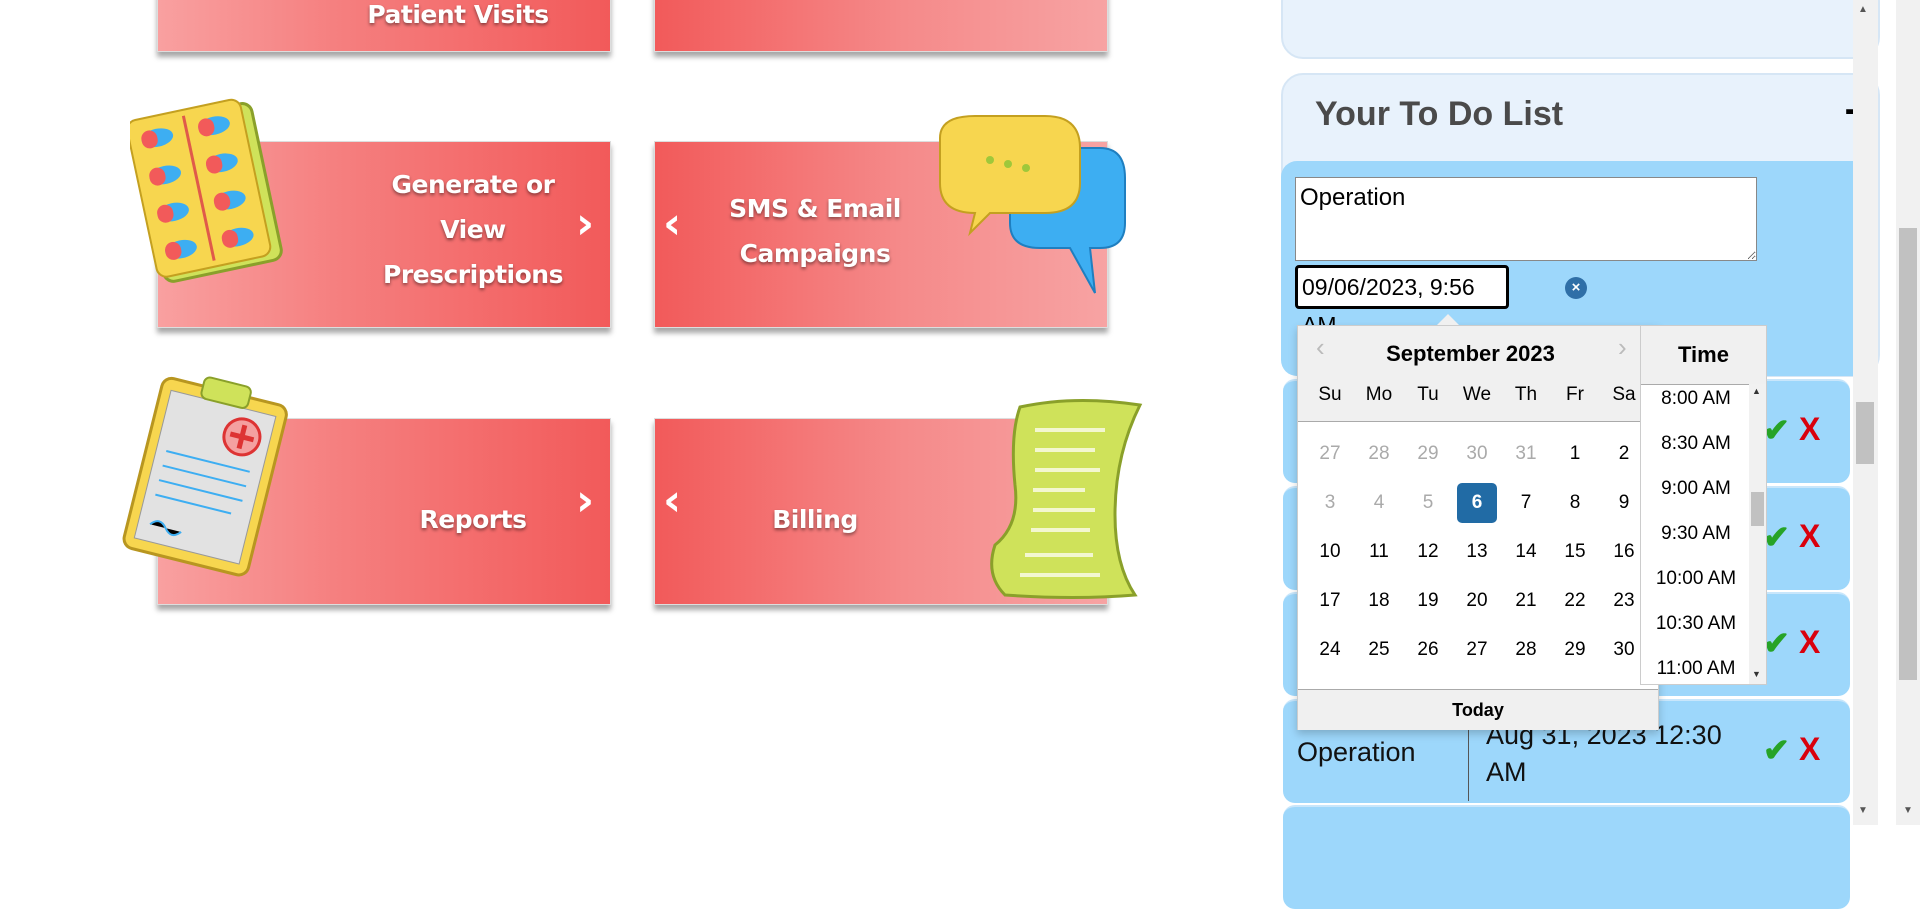 This screenshot has height=909, width=1920. I want to click on divider, so click(1468, 762).